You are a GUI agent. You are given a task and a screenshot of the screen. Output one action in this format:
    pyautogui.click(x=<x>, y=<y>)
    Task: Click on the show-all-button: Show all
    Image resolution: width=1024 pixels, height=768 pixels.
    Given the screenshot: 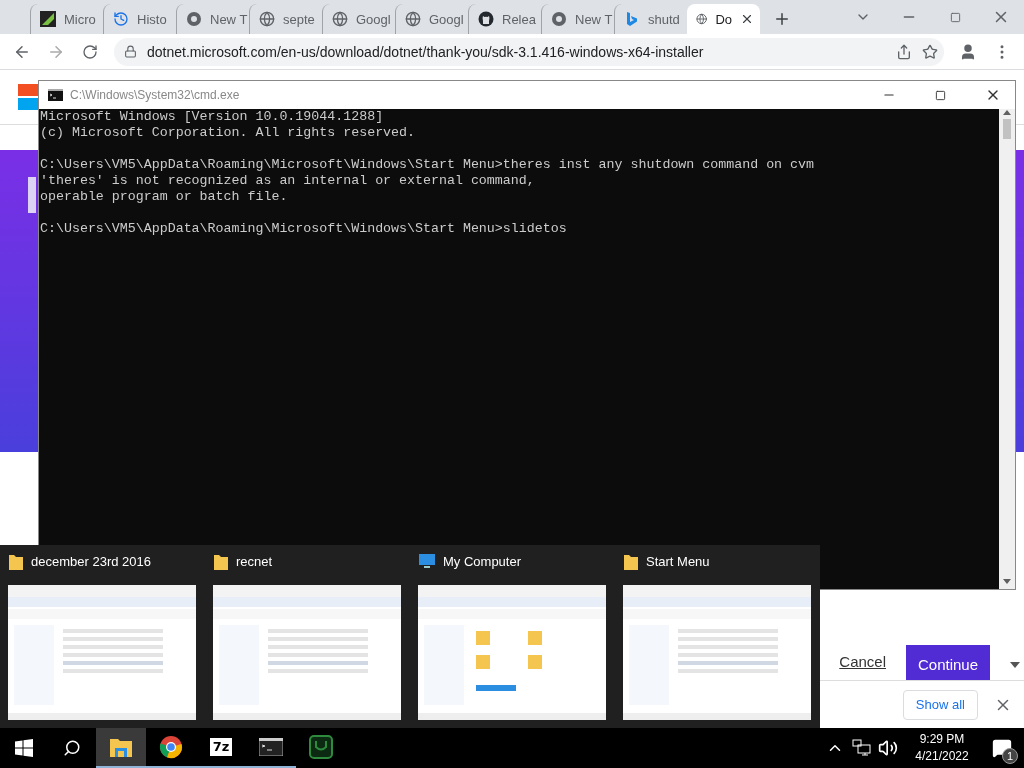 What is the action you would take?
    pyautogui.click(x=940, y=704)
    